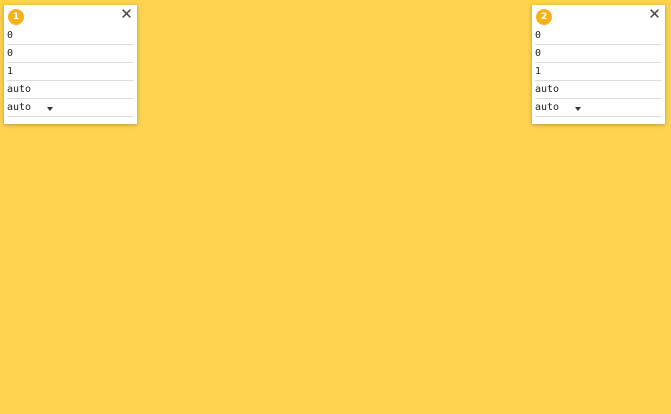 The height and width of the screenshot is (414, 671). Describe the element at coordinates (16, 17) in the screenshot. I see `item-number-badge: 1` at that location.